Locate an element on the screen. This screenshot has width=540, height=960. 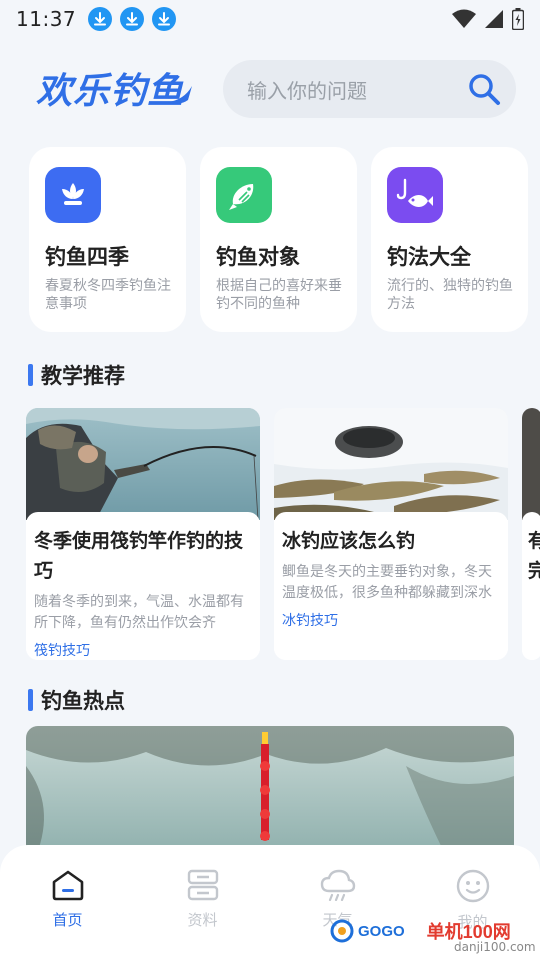
status-time: 11:37 is located at coordinates (46, 19).